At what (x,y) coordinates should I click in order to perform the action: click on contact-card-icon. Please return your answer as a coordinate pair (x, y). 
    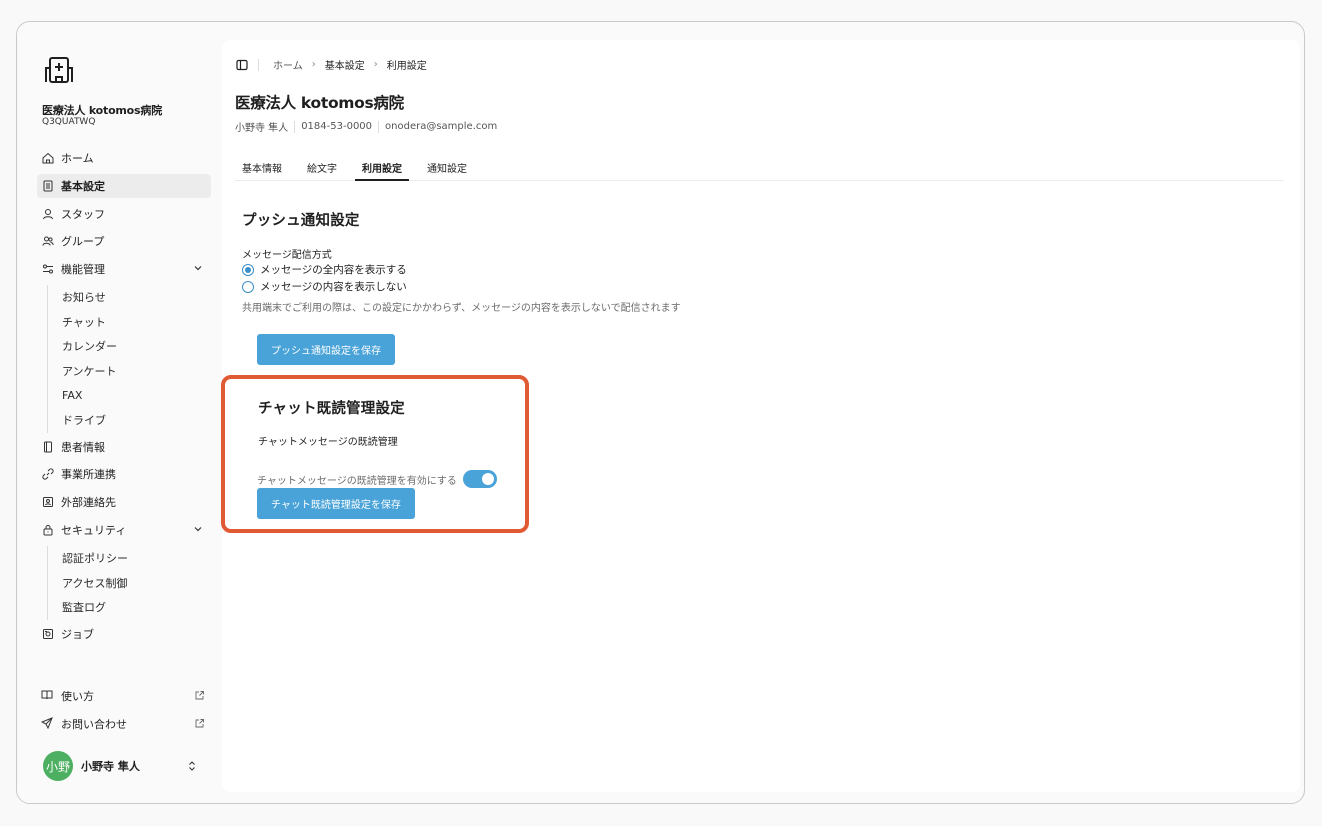
    Looking at the image, I should click on (48, 502).